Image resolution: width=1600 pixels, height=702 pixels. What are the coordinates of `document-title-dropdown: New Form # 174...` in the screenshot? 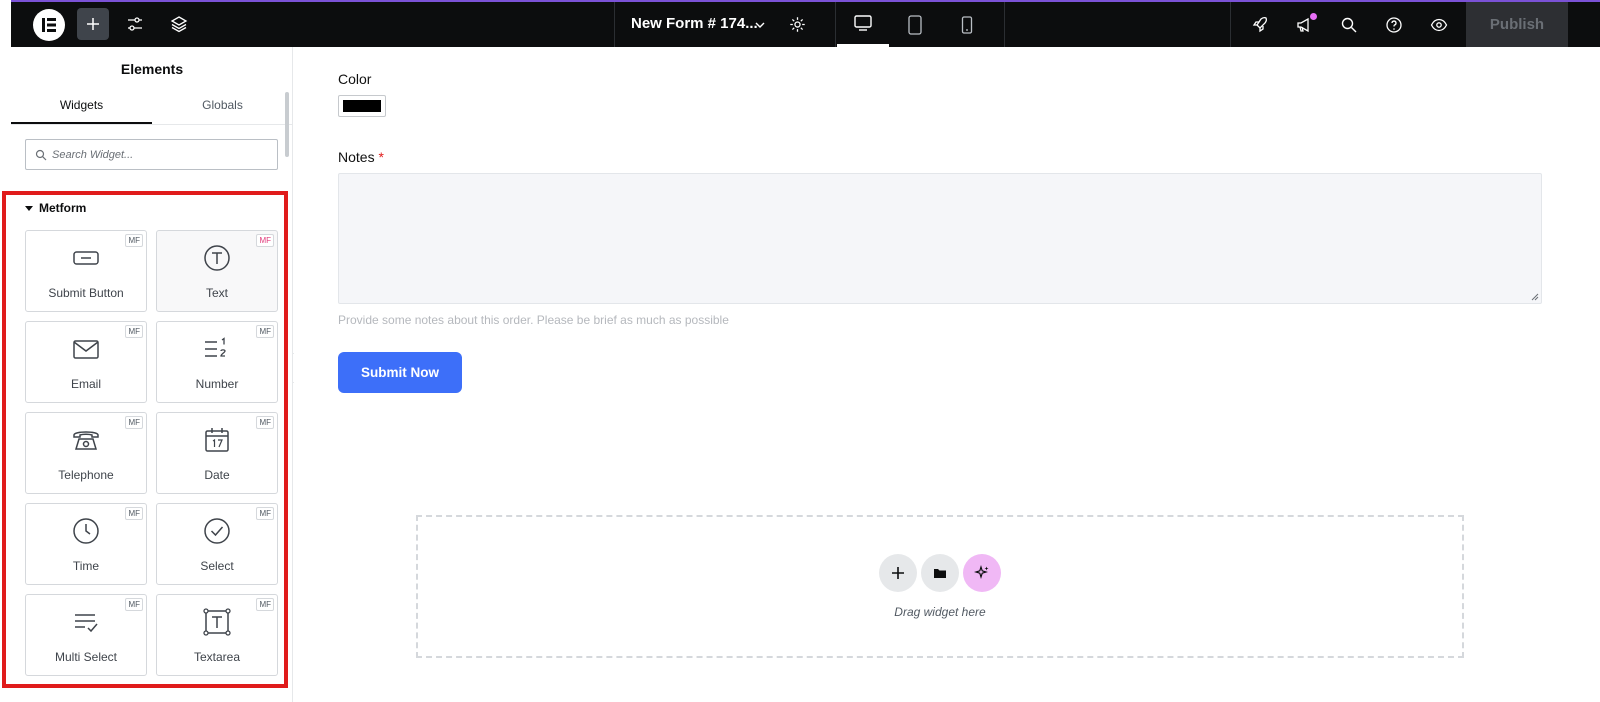 It's located at (725, 24).